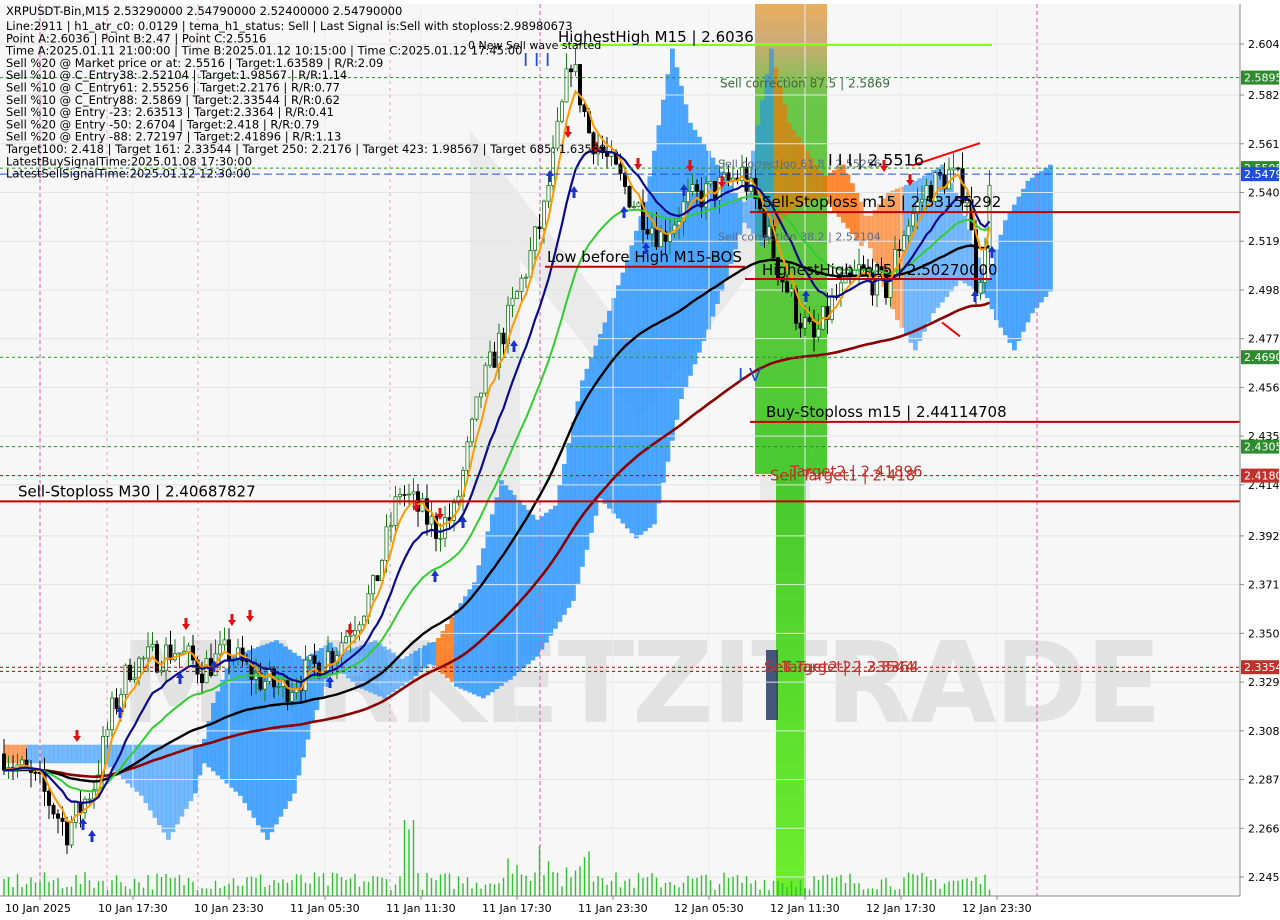  What do you see at coordinates (1262, 447) in the screenshot?
I see `price-badge-label: 2.4305` at bounding box center [1262, 447].